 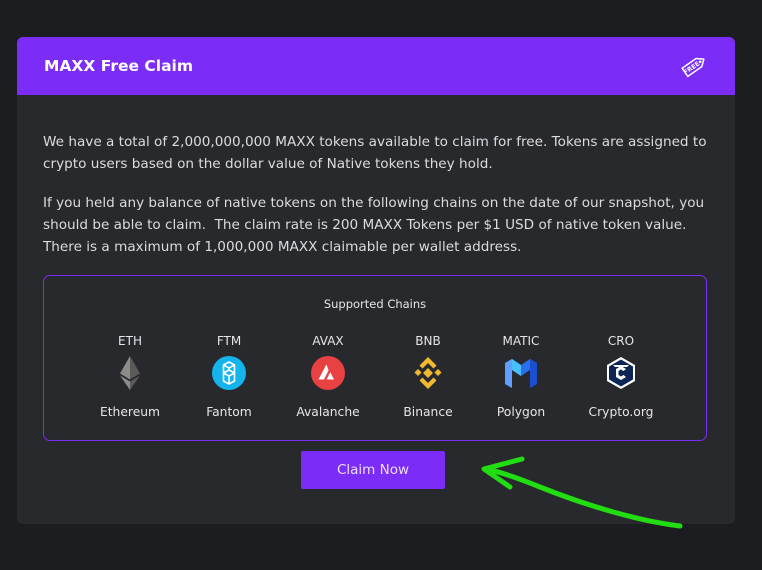 What do you see at coordinates (521, 341) in the screenshot?
I see `chain-symbol: MATIC` at bounding box center [521, 341].